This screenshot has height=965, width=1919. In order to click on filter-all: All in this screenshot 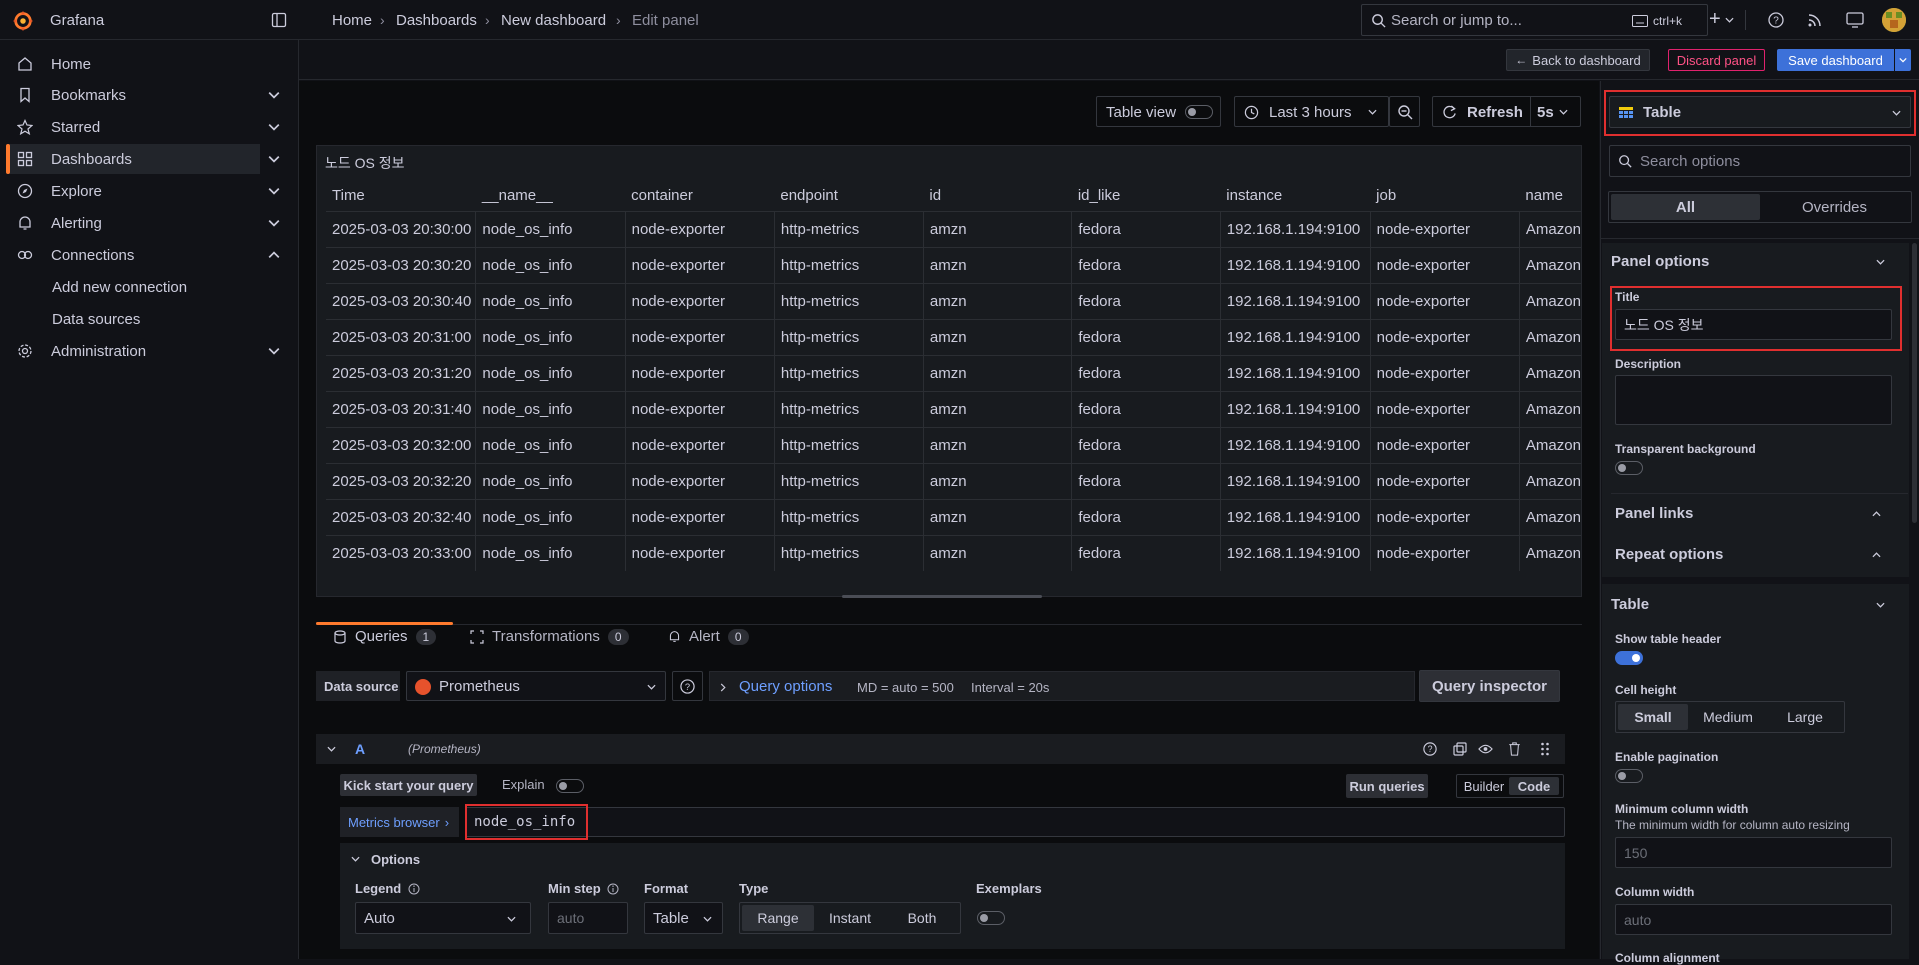, I will do `click(1685, 207)`.